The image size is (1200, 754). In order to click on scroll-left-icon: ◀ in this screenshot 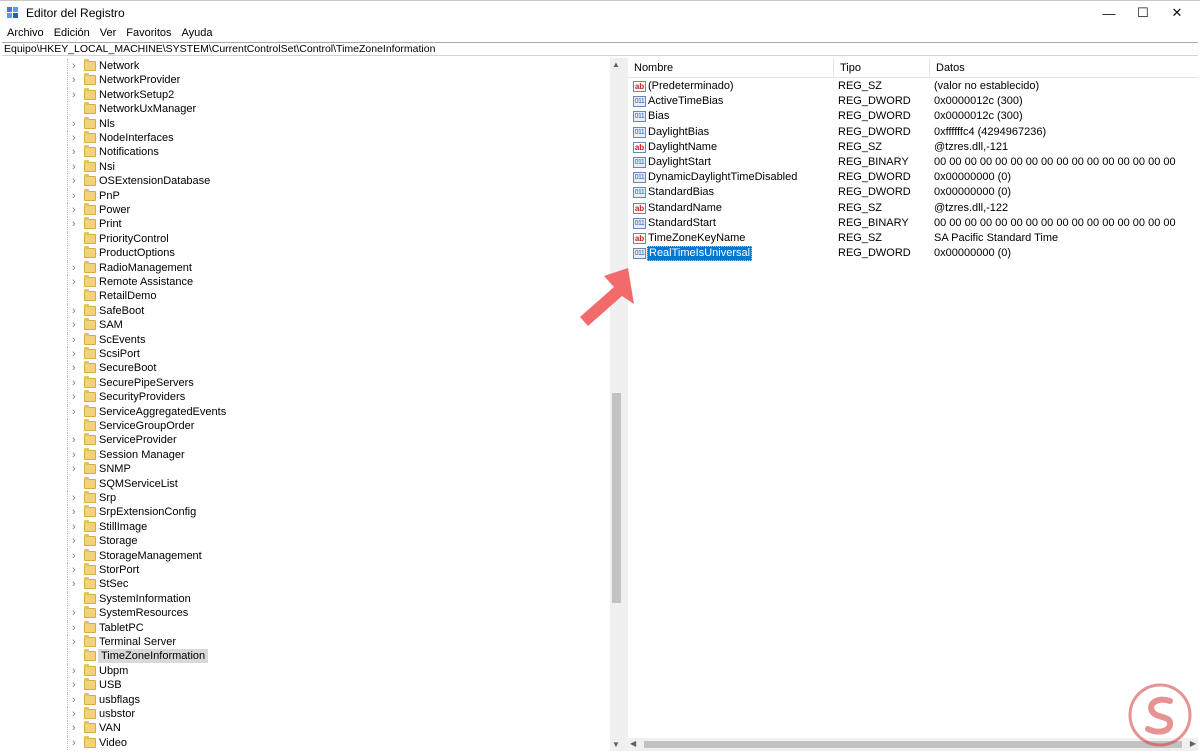, I will do `click(633, 743)`.